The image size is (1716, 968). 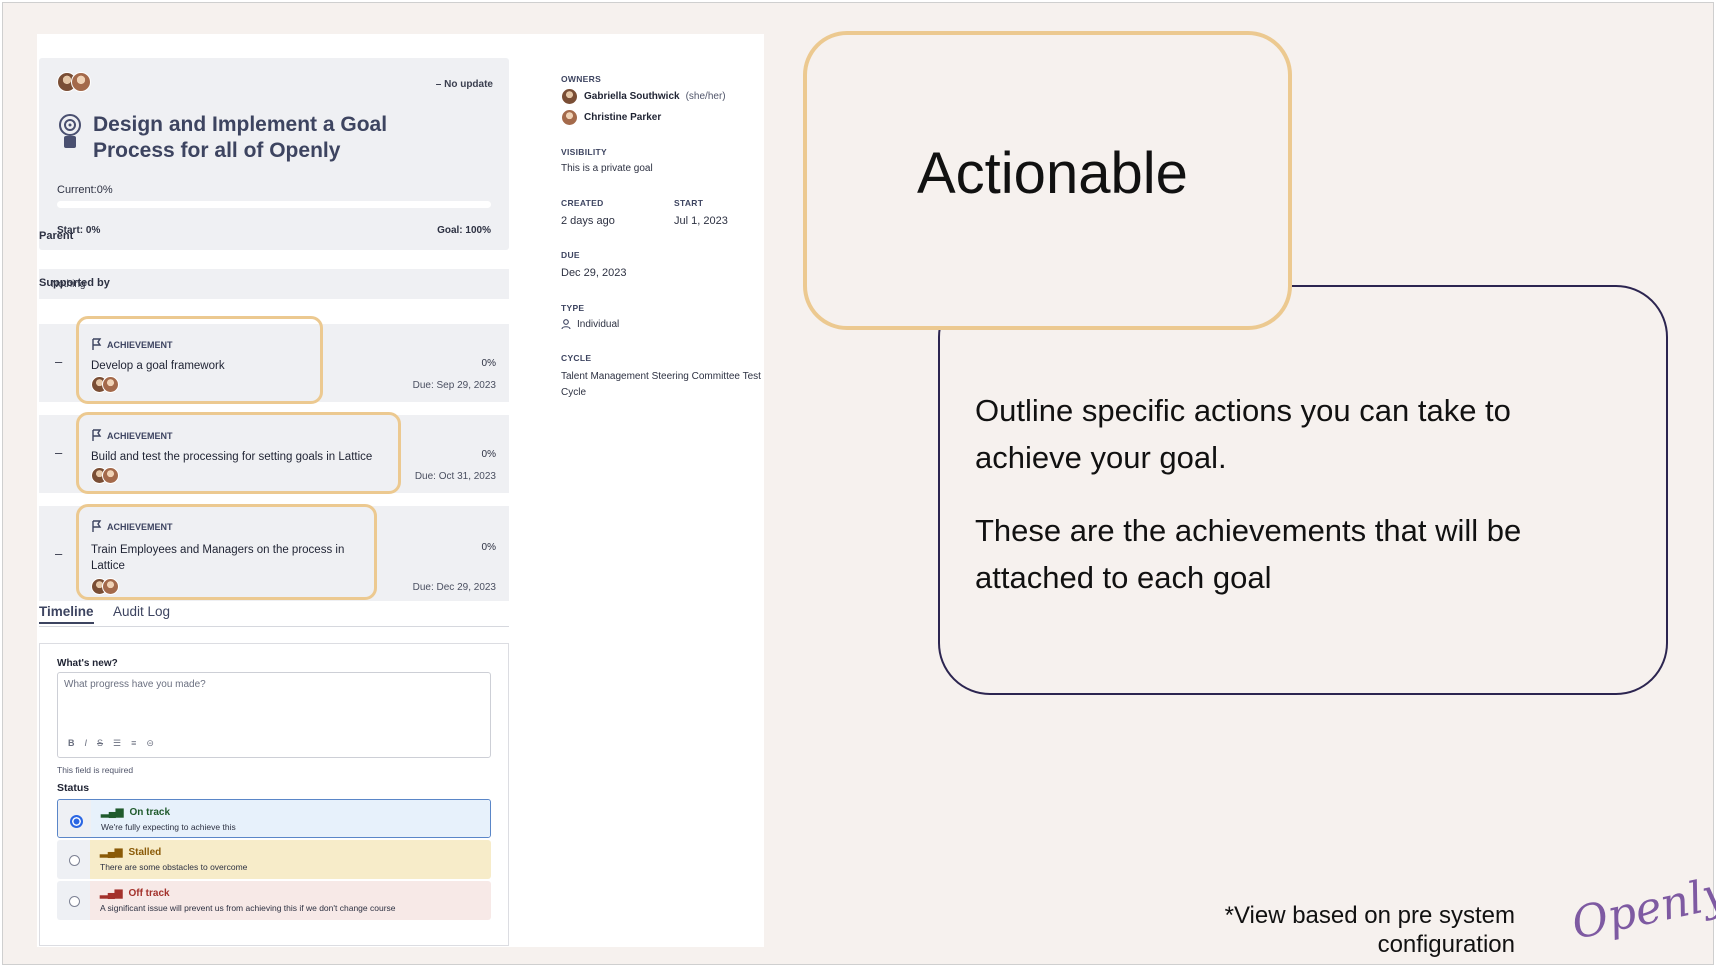 What do you see at coordinates (95, 770) in the screenshot?
I see `required-hint: This field is required` at bounding box center [95, 770].